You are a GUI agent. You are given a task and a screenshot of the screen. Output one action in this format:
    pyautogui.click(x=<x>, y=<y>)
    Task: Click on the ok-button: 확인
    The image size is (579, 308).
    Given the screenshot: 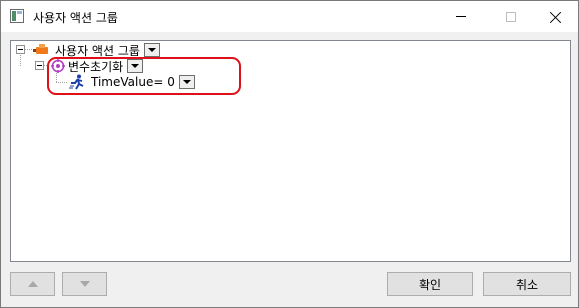 What is the action you would take?
    pyautogui.click(x=430, y=284)
    